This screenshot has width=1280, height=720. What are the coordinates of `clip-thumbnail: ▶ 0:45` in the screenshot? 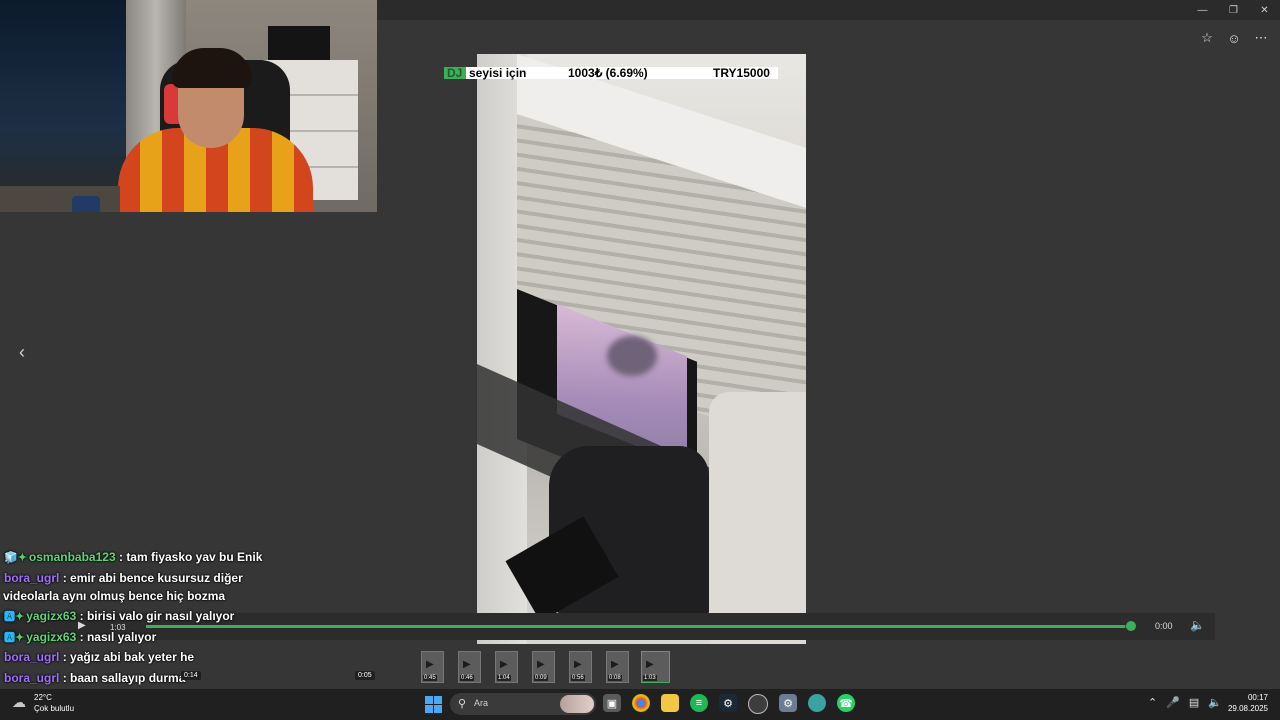 It's located at (432, 667).